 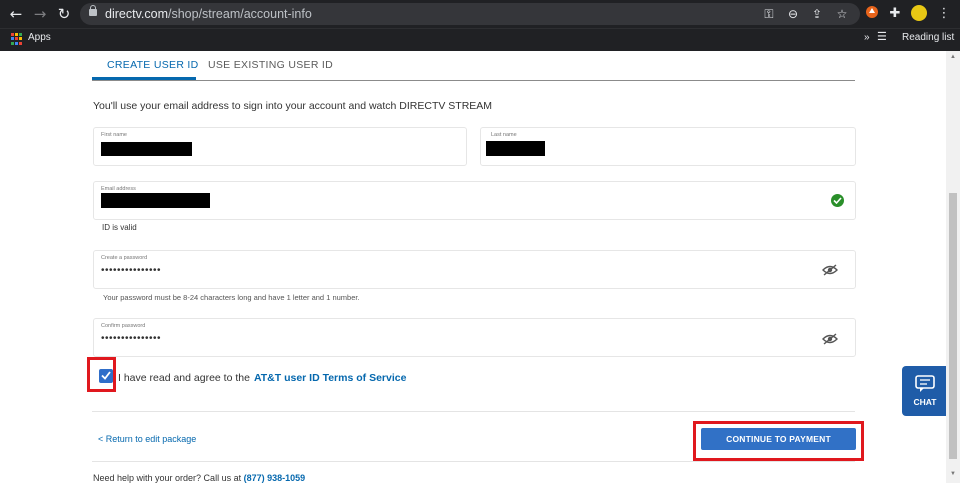 What do you see at coordinates (769, 14) in the screenshot?
I see `key-icon: ⚿` at bounding box center [769, 14].